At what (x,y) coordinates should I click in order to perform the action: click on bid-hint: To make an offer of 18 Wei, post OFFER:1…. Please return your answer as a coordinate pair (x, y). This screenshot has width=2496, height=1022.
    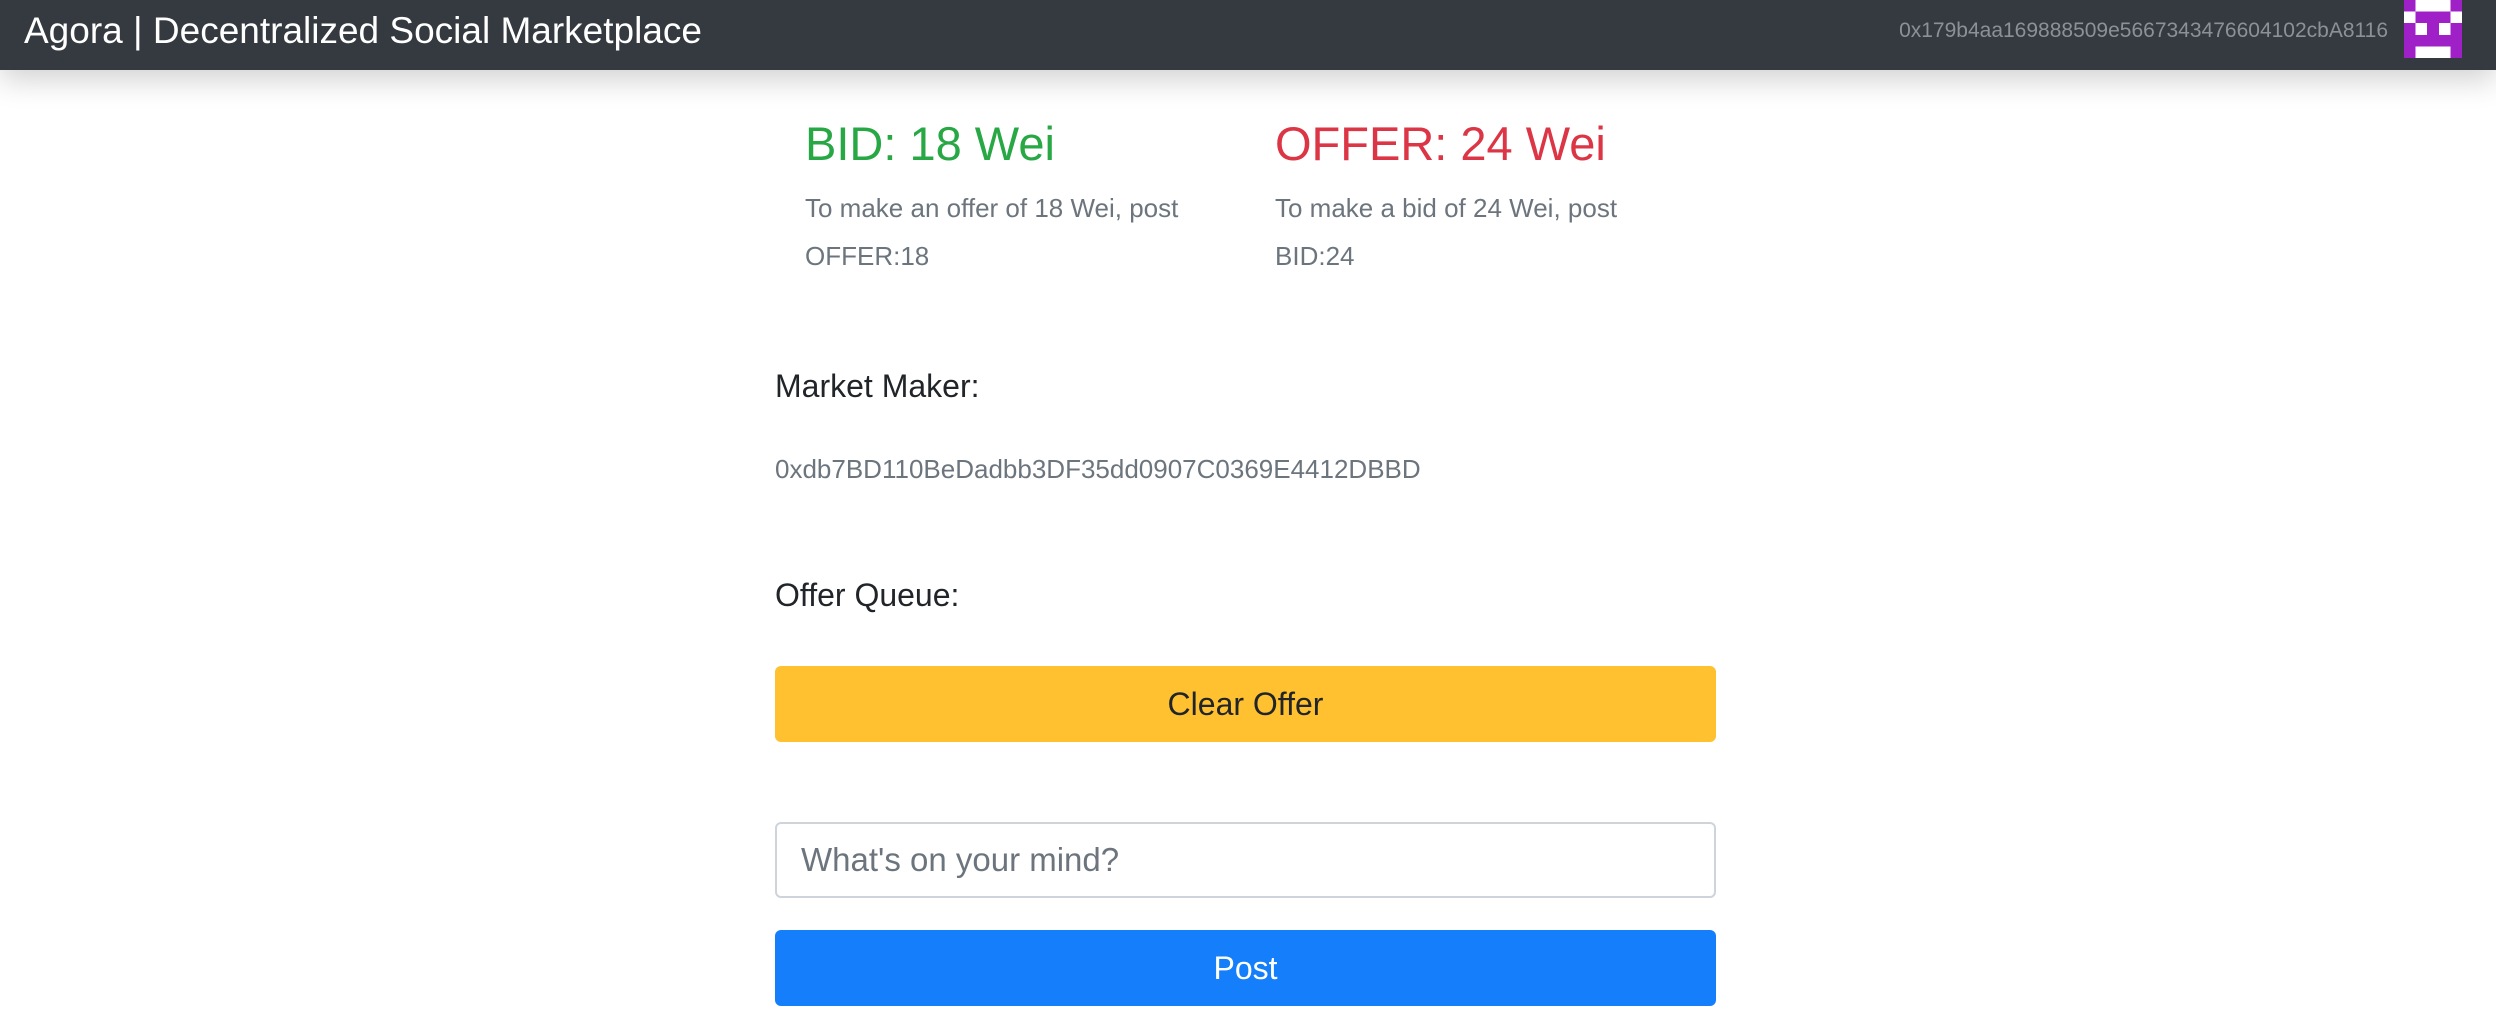
    Looking at the image, I should click on (992, 232).